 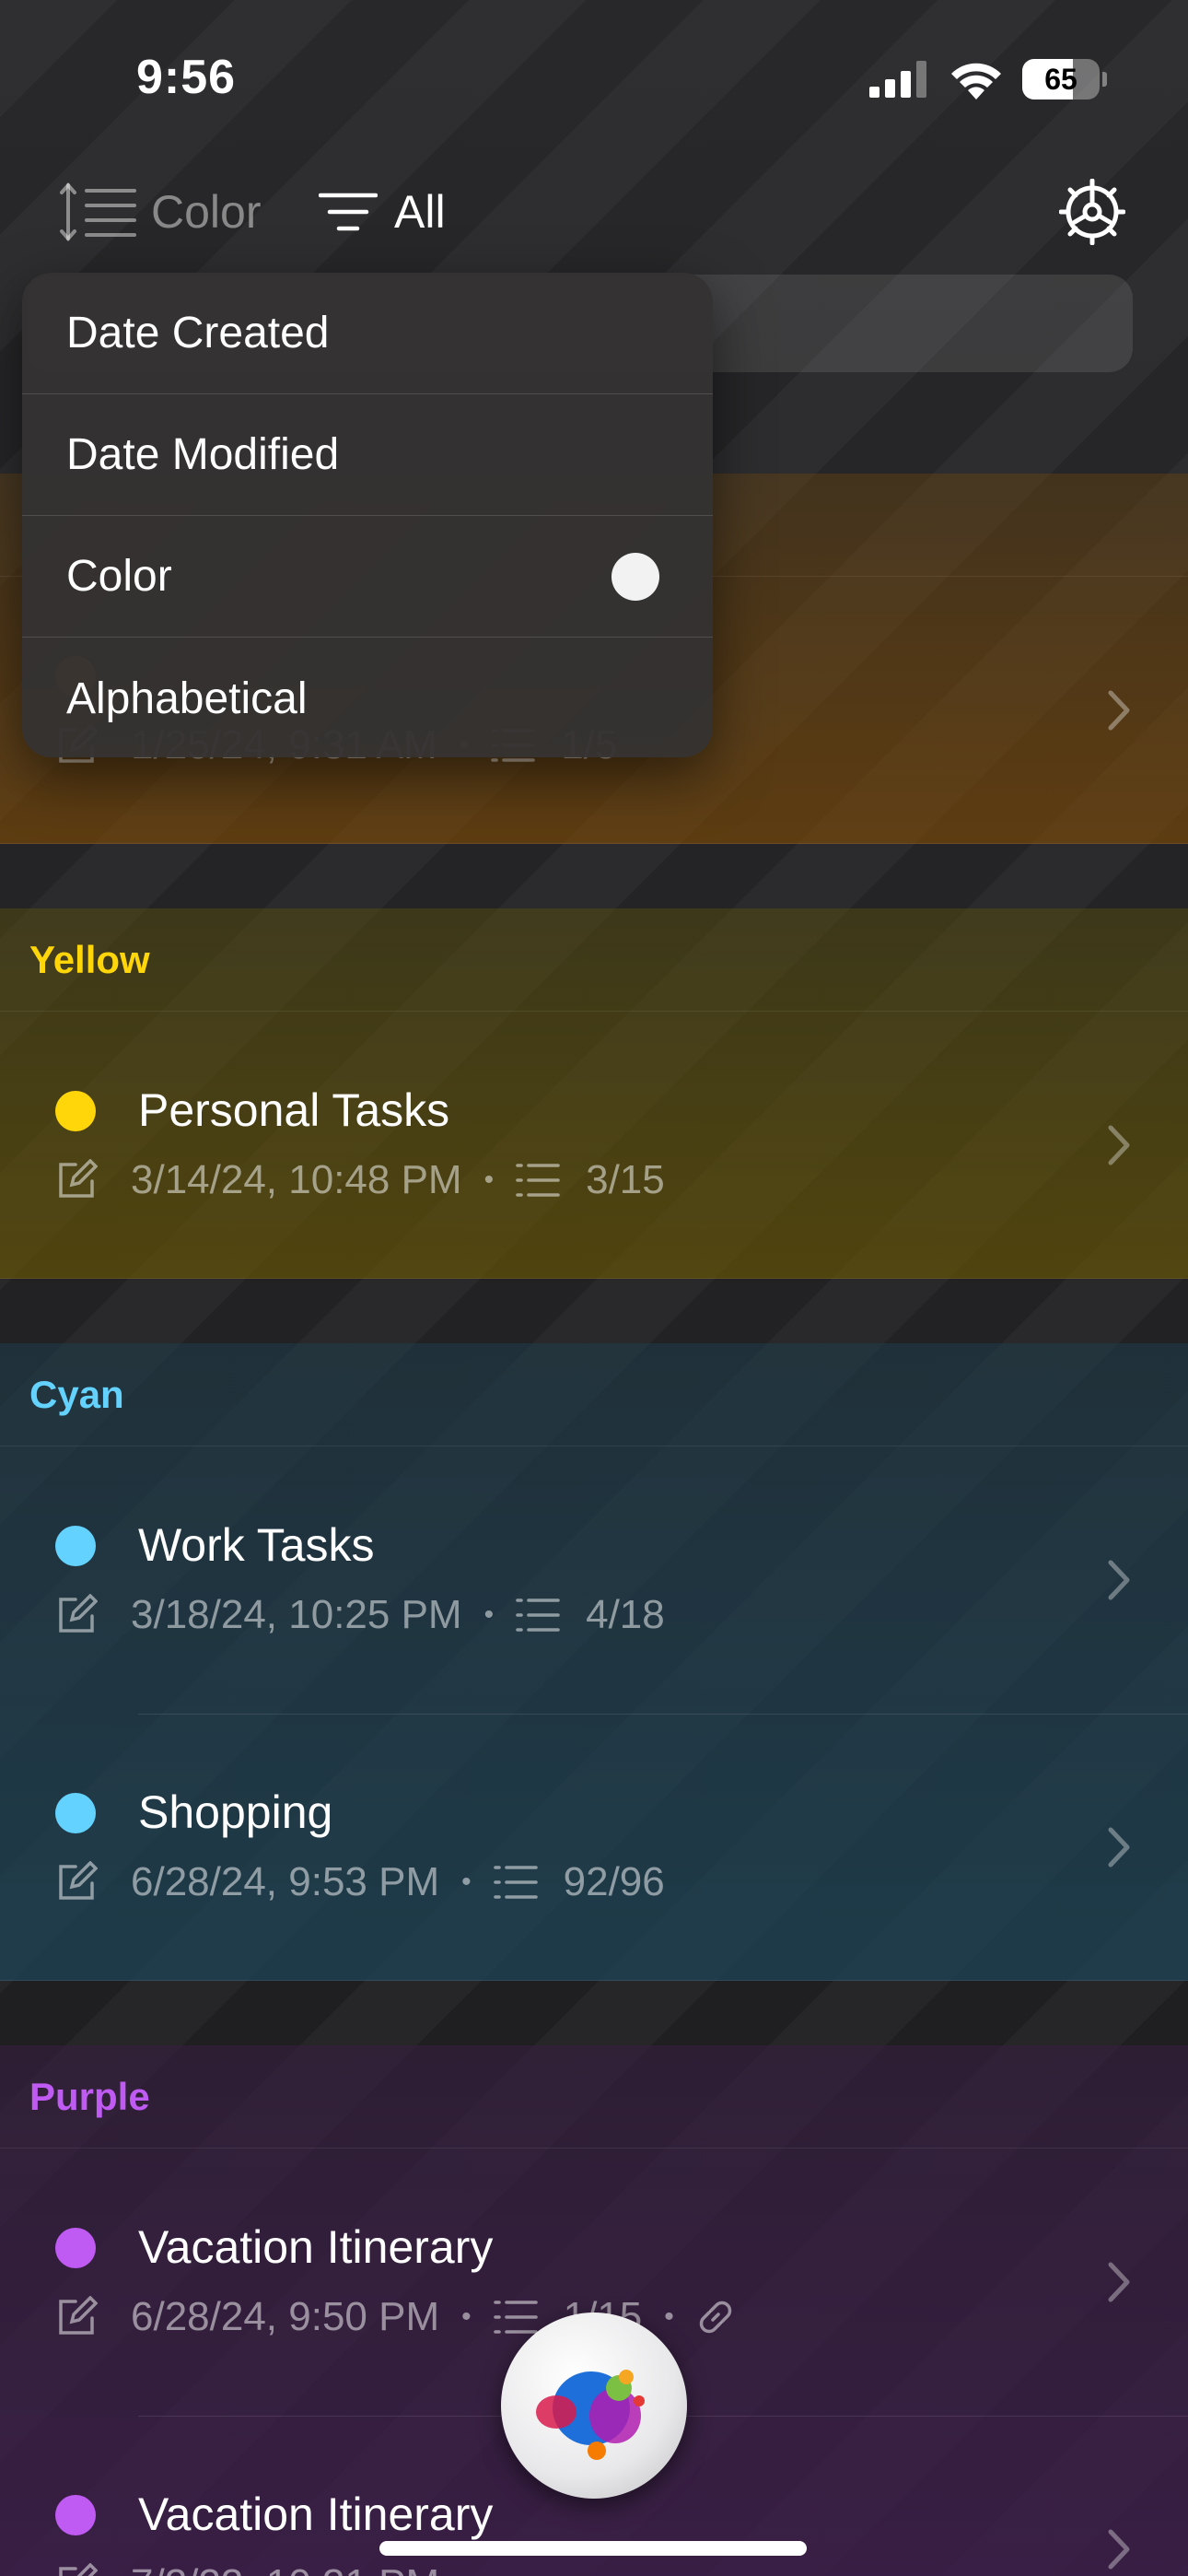 What do you see at coordinates (590, 2415) in the screenshot?
I see `assistant-logo-icon` at bounding box center [590, 2415].